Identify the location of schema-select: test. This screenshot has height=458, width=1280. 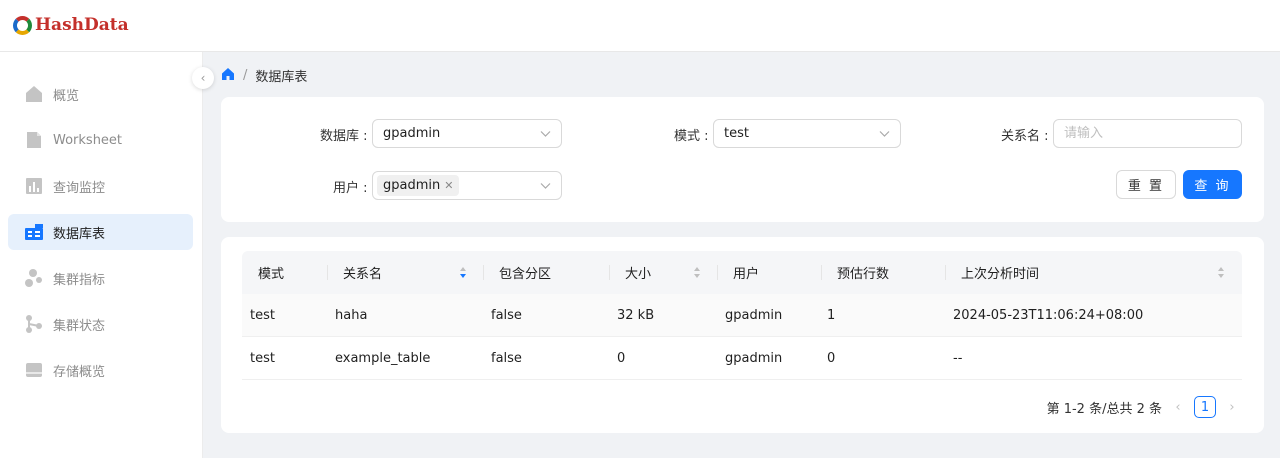
(807, 133).